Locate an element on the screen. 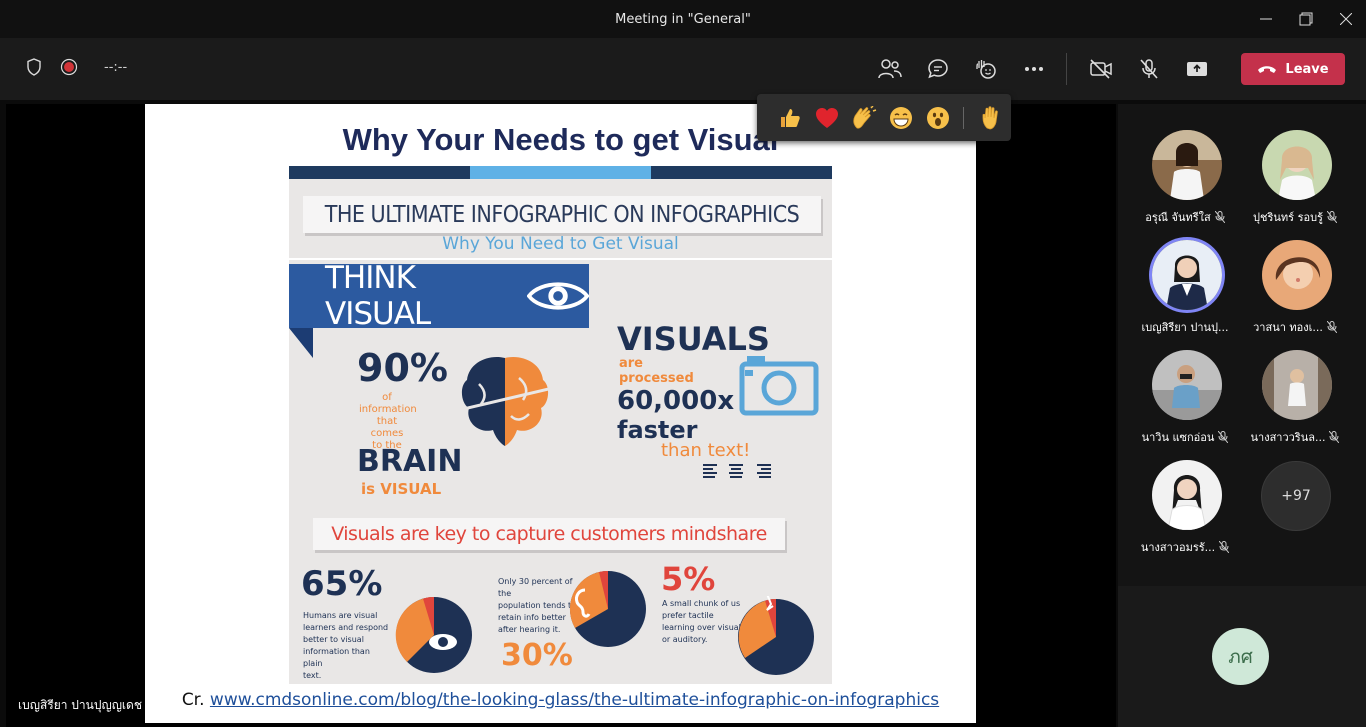  reactions-separator is located at coordinates (963, 117).